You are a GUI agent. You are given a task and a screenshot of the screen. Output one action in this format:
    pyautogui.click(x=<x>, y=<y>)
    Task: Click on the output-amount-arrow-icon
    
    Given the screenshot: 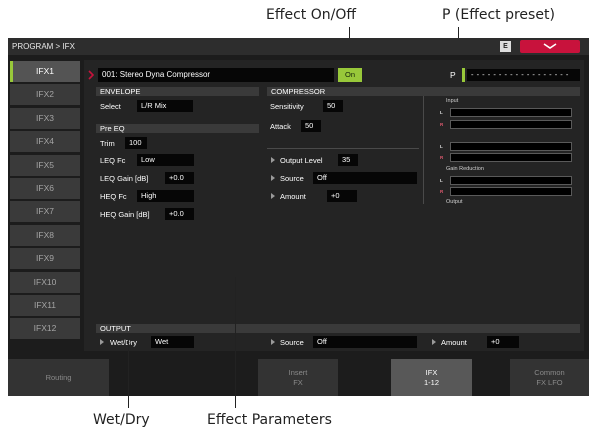 What is the action you would take?
    pyautogui.click(x=434, y=342)
    